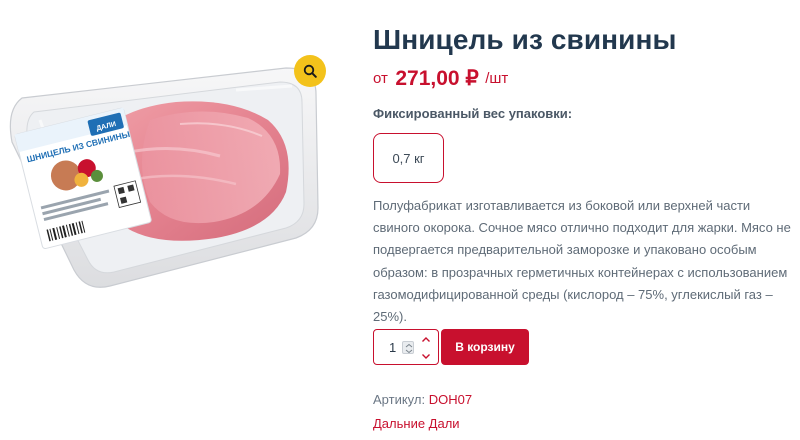  What do you see at coordinates (497, 78) in the screenshot?
I see `price-unit: /шт` at bounding box center [497, 78].